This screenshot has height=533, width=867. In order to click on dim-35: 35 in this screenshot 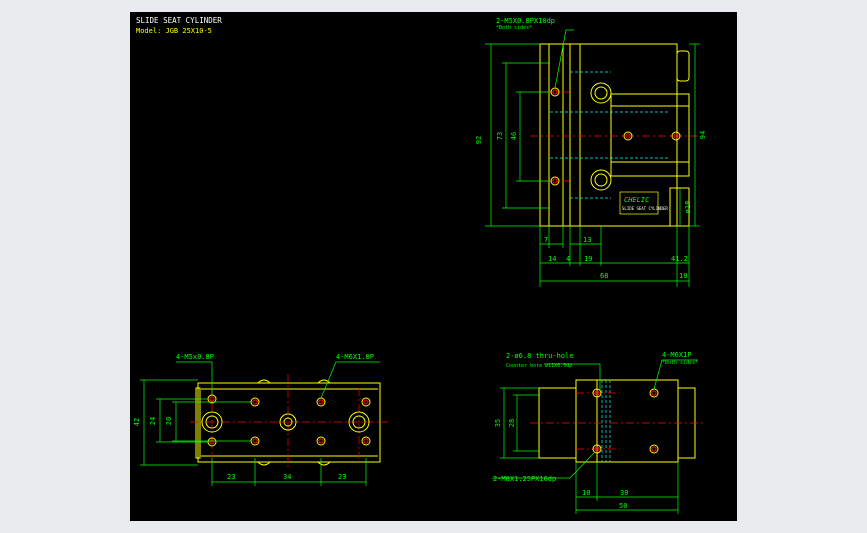, I will do `click(498, 423)`.